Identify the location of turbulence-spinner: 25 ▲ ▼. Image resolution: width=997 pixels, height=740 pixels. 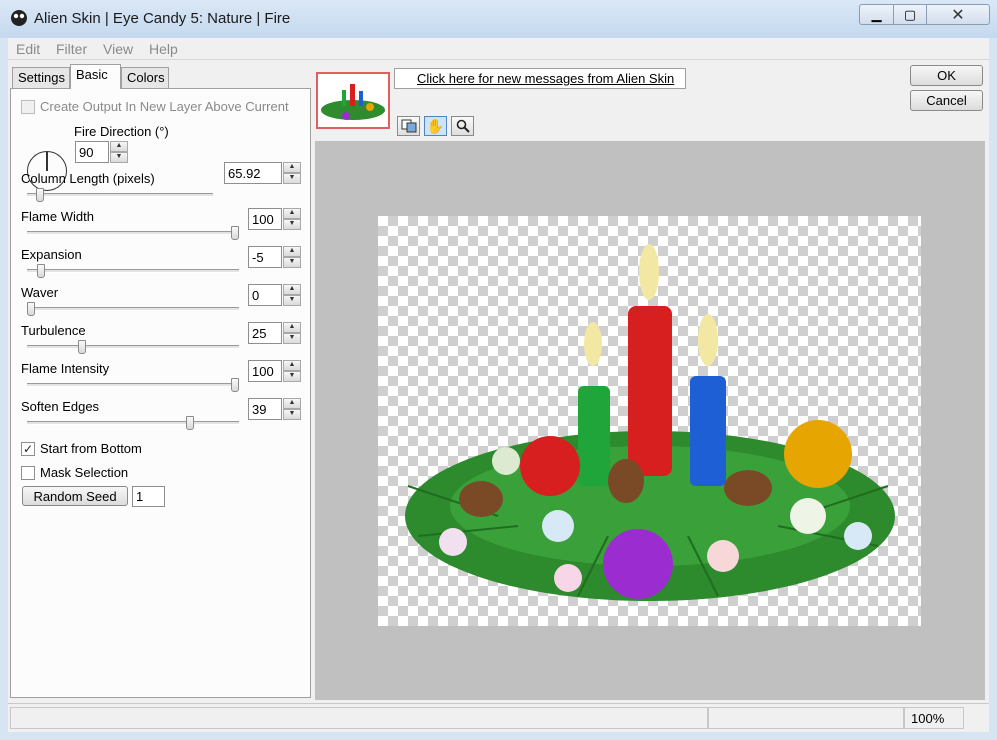
(274, 333).